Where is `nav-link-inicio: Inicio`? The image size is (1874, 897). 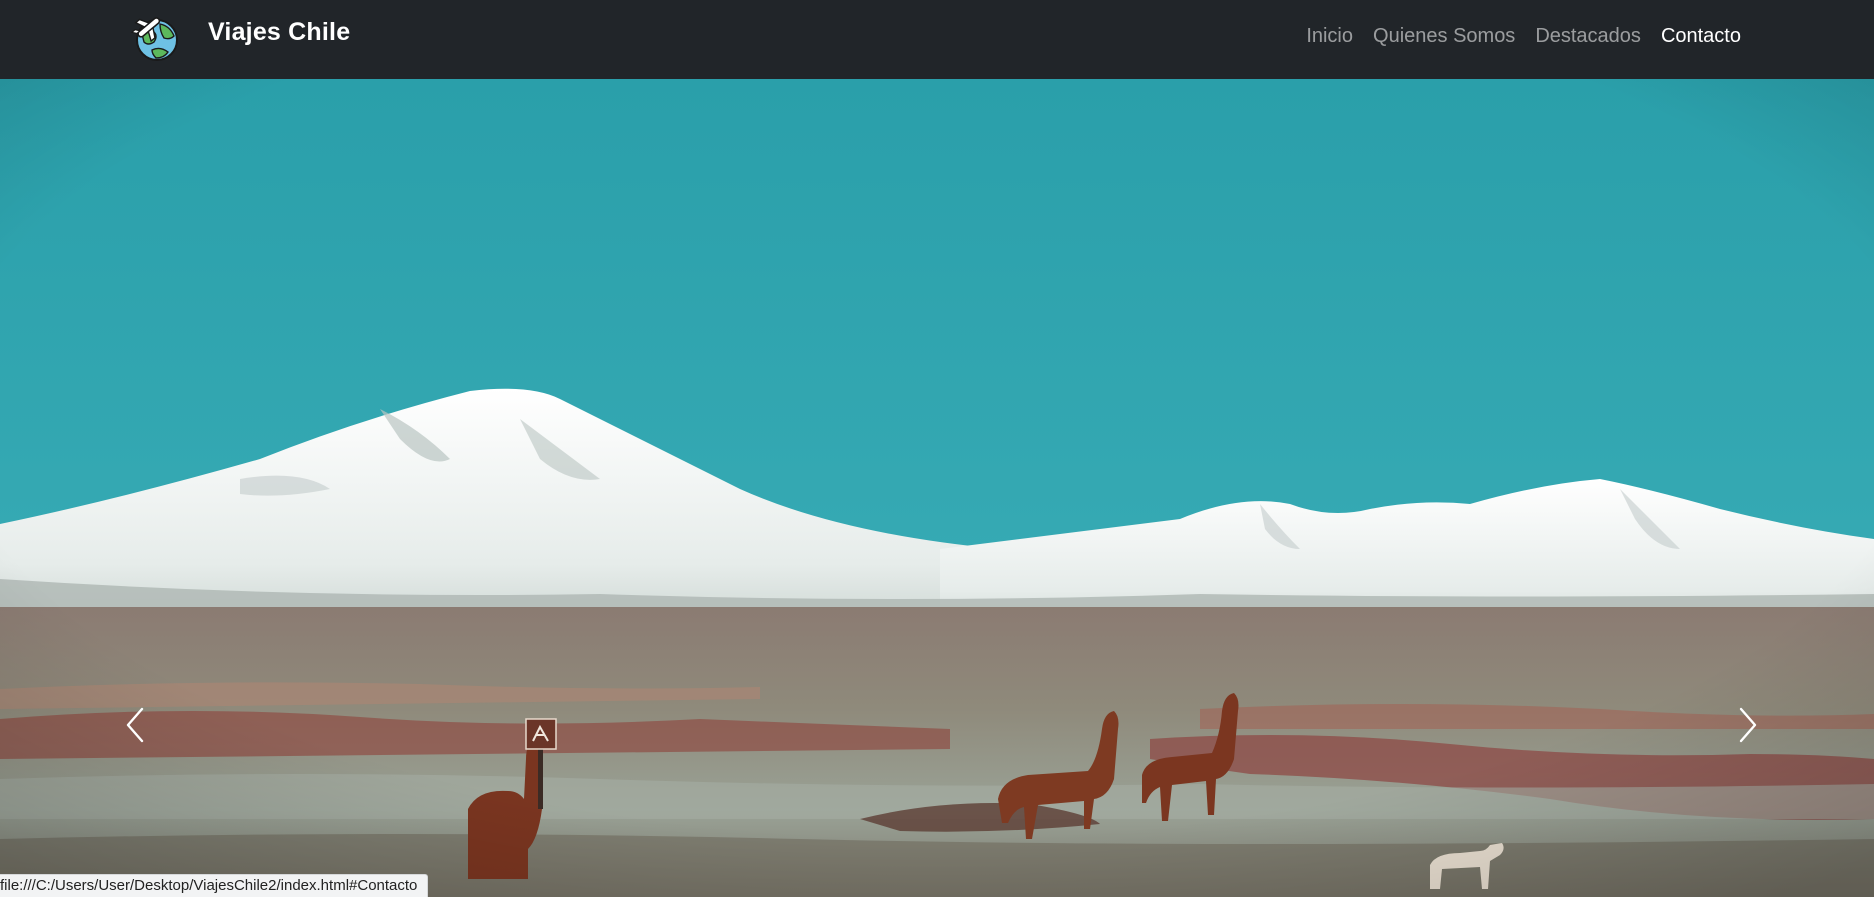
nav-link-inicio: Inicio is located at coordinates (1329, 36).